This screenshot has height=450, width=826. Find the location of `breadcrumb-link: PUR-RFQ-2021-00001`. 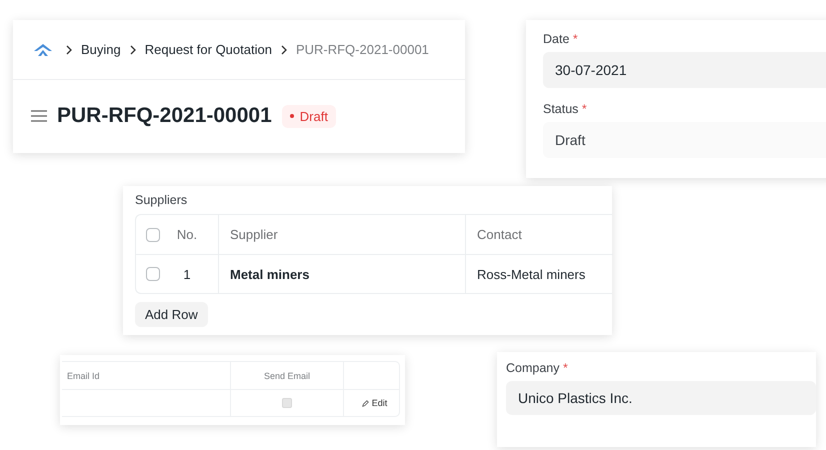

breadcrumb-link: PUR-RFQ-2021-00001 is located at coordinates (362, 49).